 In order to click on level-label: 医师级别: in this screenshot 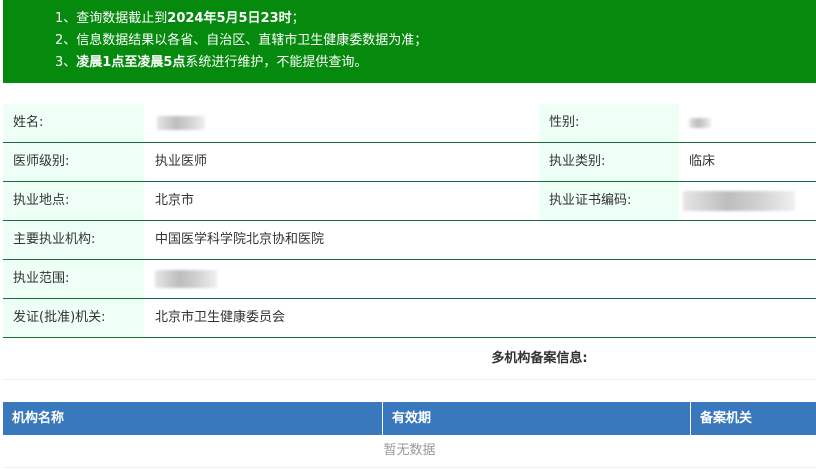, I will do `click(73, 162)`.